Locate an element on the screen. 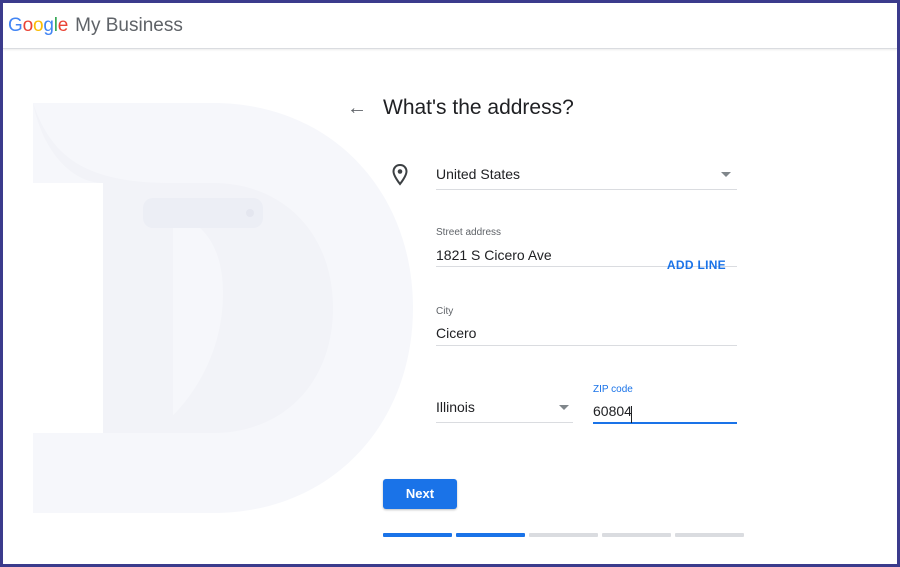  logo-letter: g is located at coordinates (48, 25).